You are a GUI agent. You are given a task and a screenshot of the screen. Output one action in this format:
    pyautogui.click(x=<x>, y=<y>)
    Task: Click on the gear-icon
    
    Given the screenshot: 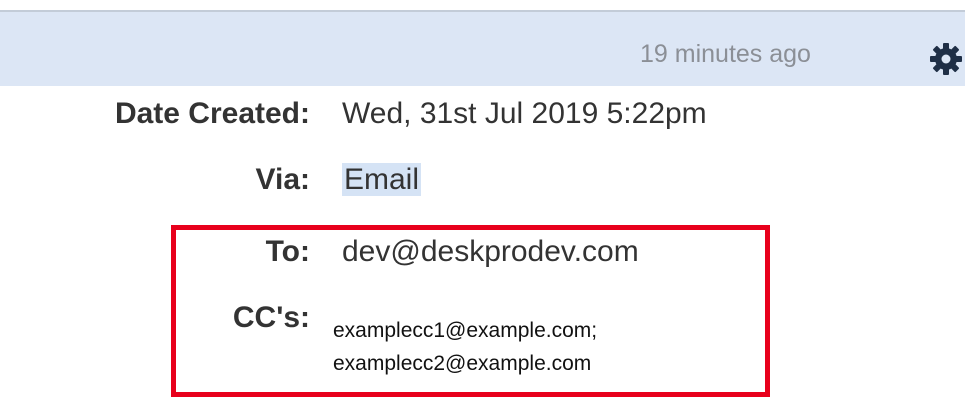 What is the action you would take?
    pyautogui.click(x=945, y=59)
    